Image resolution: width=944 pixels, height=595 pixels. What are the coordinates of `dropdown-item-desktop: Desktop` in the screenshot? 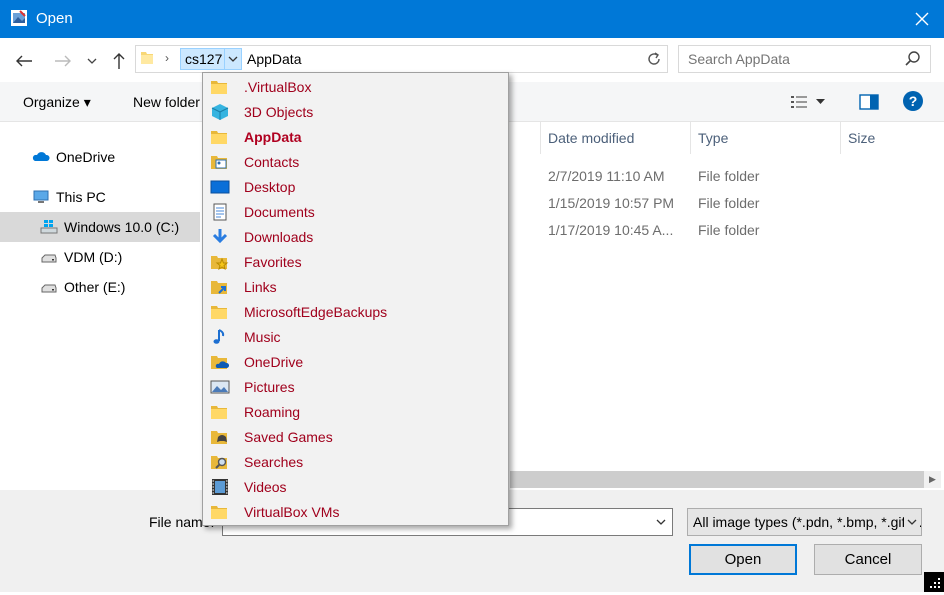 It's located at (355, 186).